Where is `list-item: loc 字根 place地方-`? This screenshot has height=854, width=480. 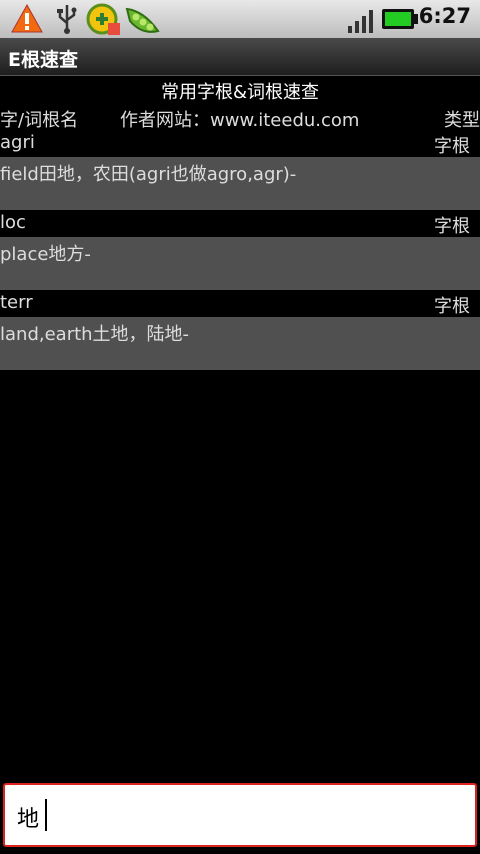
list-item: loc 字根 place地方- is located at coordinates (240, 251).